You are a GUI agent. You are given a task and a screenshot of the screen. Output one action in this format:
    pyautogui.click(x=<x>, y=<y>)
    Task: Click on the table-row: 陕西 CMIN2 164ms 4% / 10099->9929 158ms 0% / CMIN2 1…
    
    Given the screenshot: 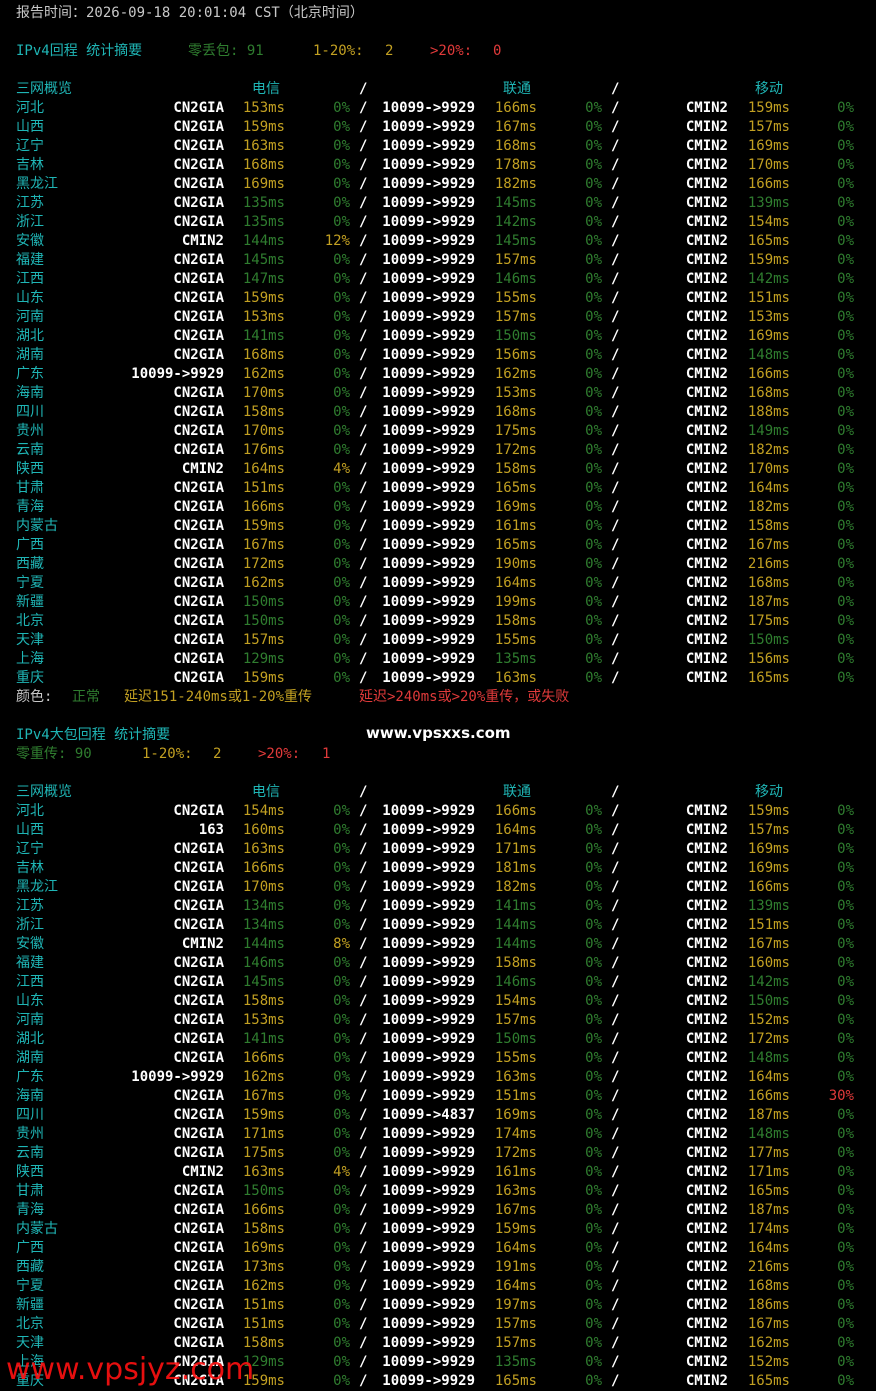 What is the action you would take?
    pyautogui.click(x=438, y=469)
    